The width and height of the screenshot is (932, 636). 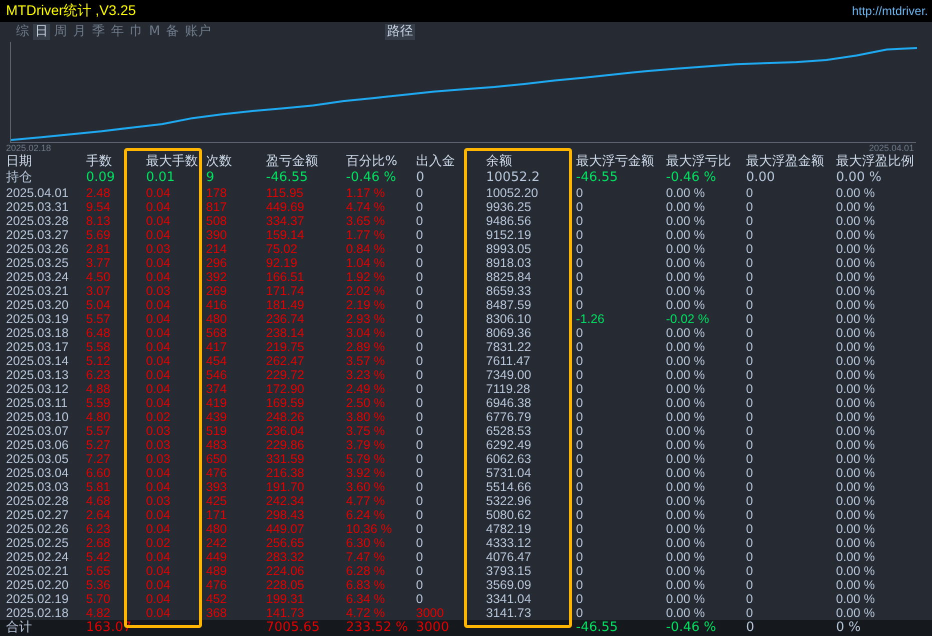 What do you see at coordinates (509, 487) in the screenshot?
I see `table-cell-text: 5514.66` at bounding box center [509, 487].